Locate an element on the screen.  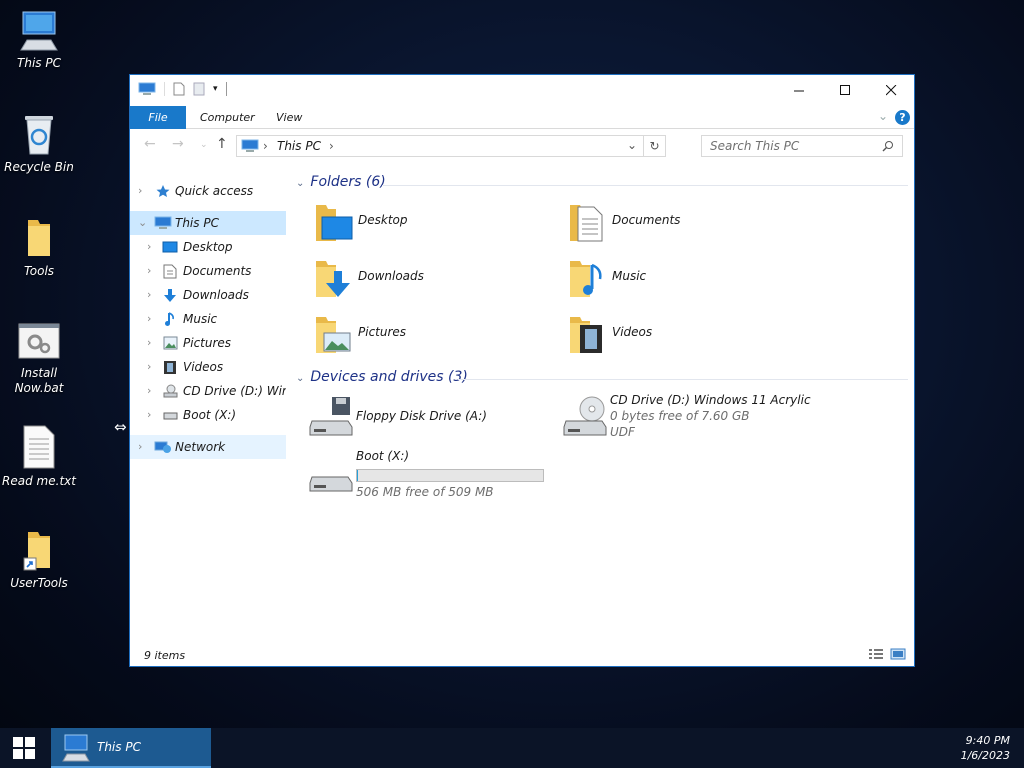
group-header-devices: ⌄ Devices and drives (3) is located at coordinates (382, 377).